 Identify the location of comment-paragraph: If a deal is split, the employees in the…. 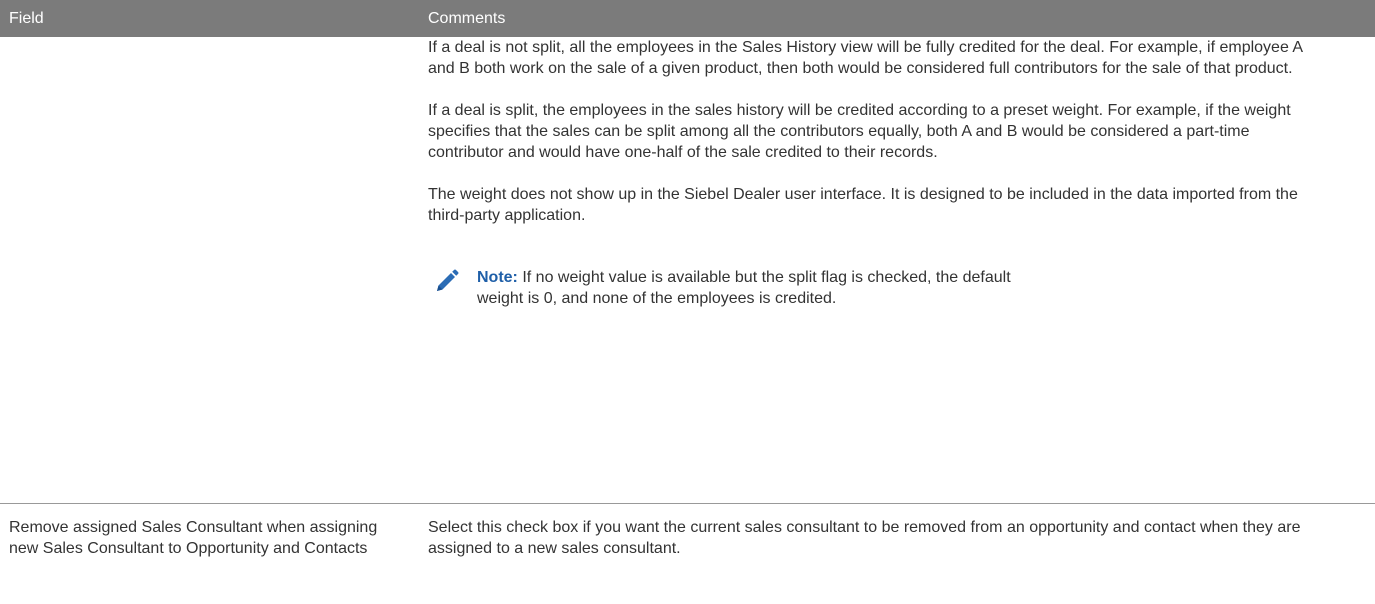
(859, 131).